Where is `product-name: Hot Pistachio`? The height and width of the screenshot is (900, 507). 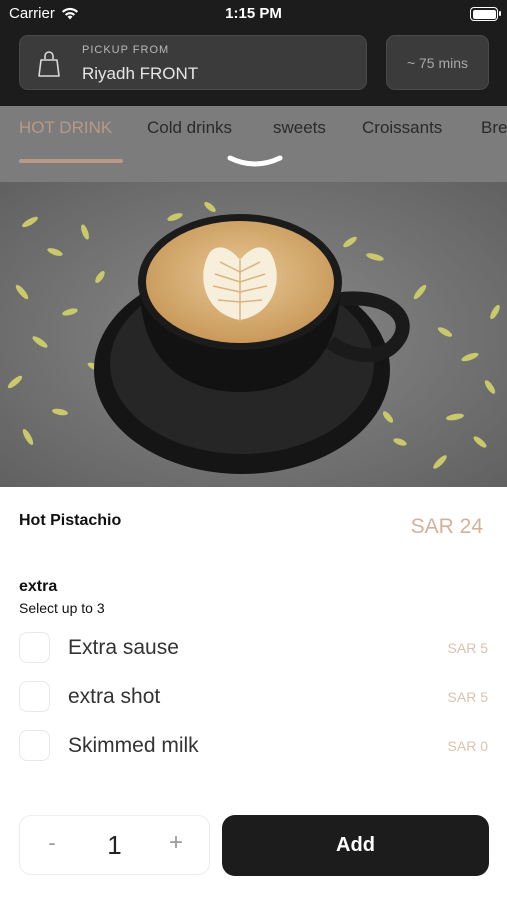
product-name: Hot Pistachio is located at coordinates (70, 520).